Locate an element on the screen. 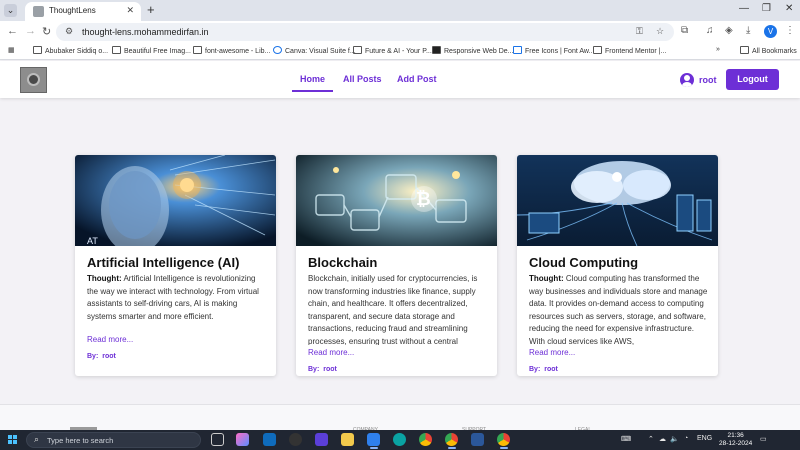 This screenshot has width=800, height=450. browser-tab: ThoughtLens ✕ is located at coordinates (83, 11).